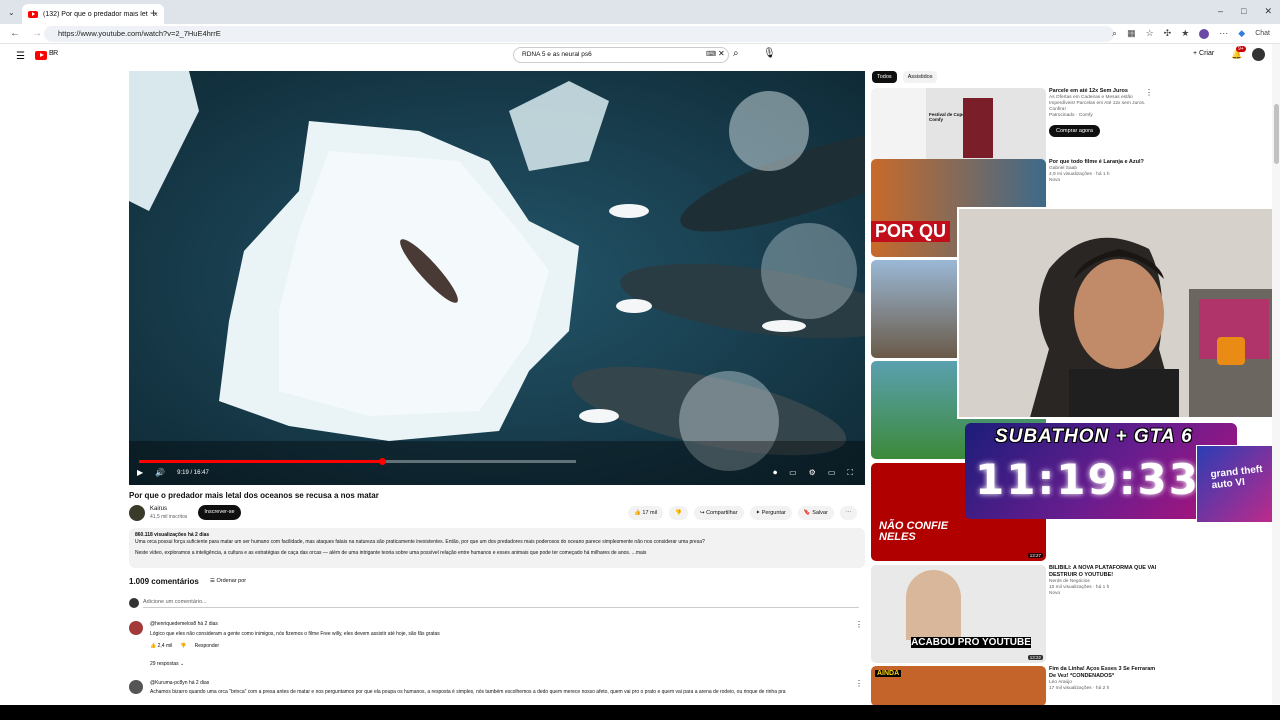 The height and width of the screenshot is (720, 1280). What do you see at coordinates (1276, 374) in the screenshot?
I see `page-scrollbar` at bounding box center [1276, 374].